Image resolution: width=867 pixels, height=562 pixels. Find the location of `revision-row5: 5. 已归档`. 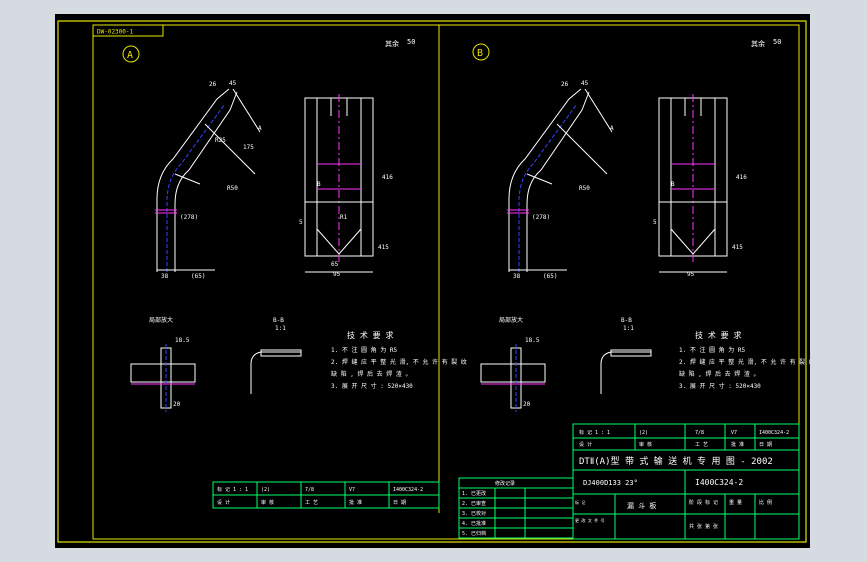

revision-row5: 5. 已归档 is located at coordinates (474, 533).